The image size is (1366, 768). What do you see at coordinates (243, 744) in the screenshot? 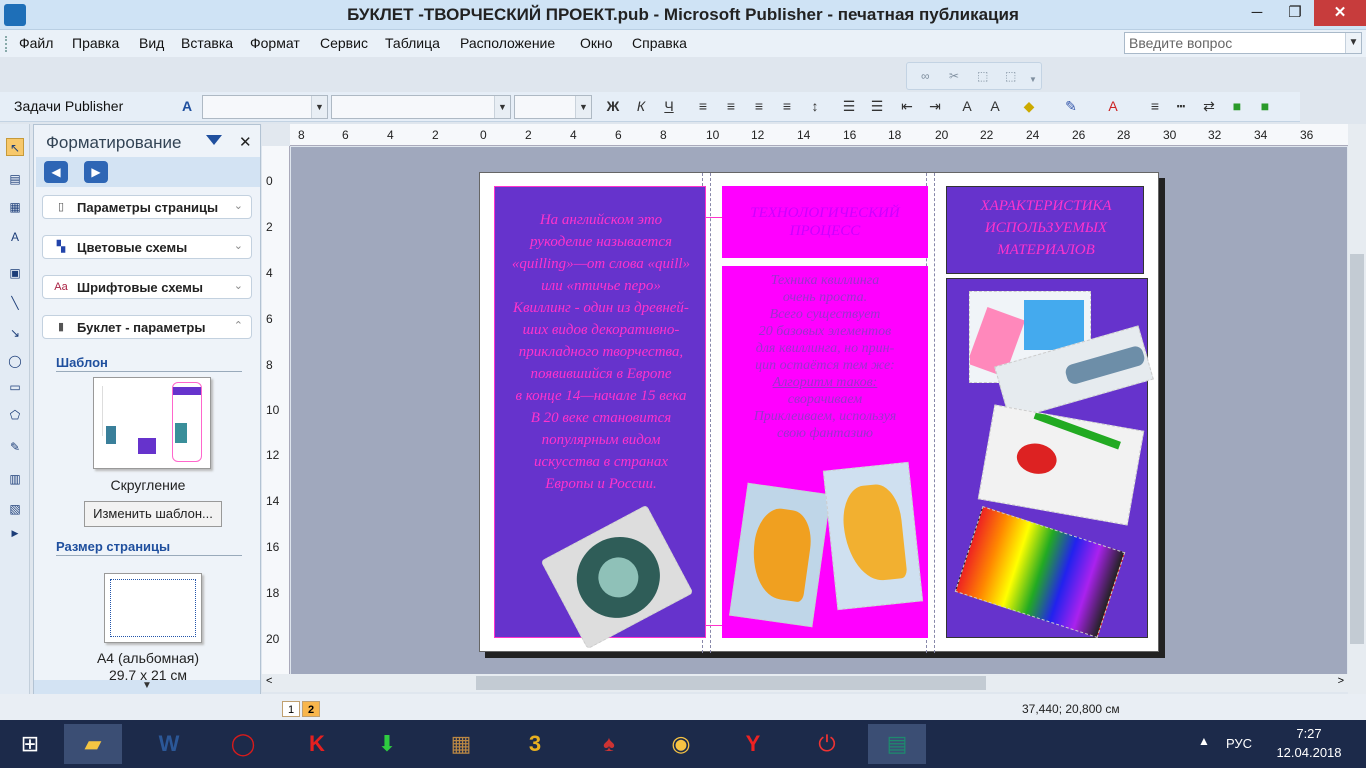
I see `opera-icon: ◯` at bounding box center [243, 744].